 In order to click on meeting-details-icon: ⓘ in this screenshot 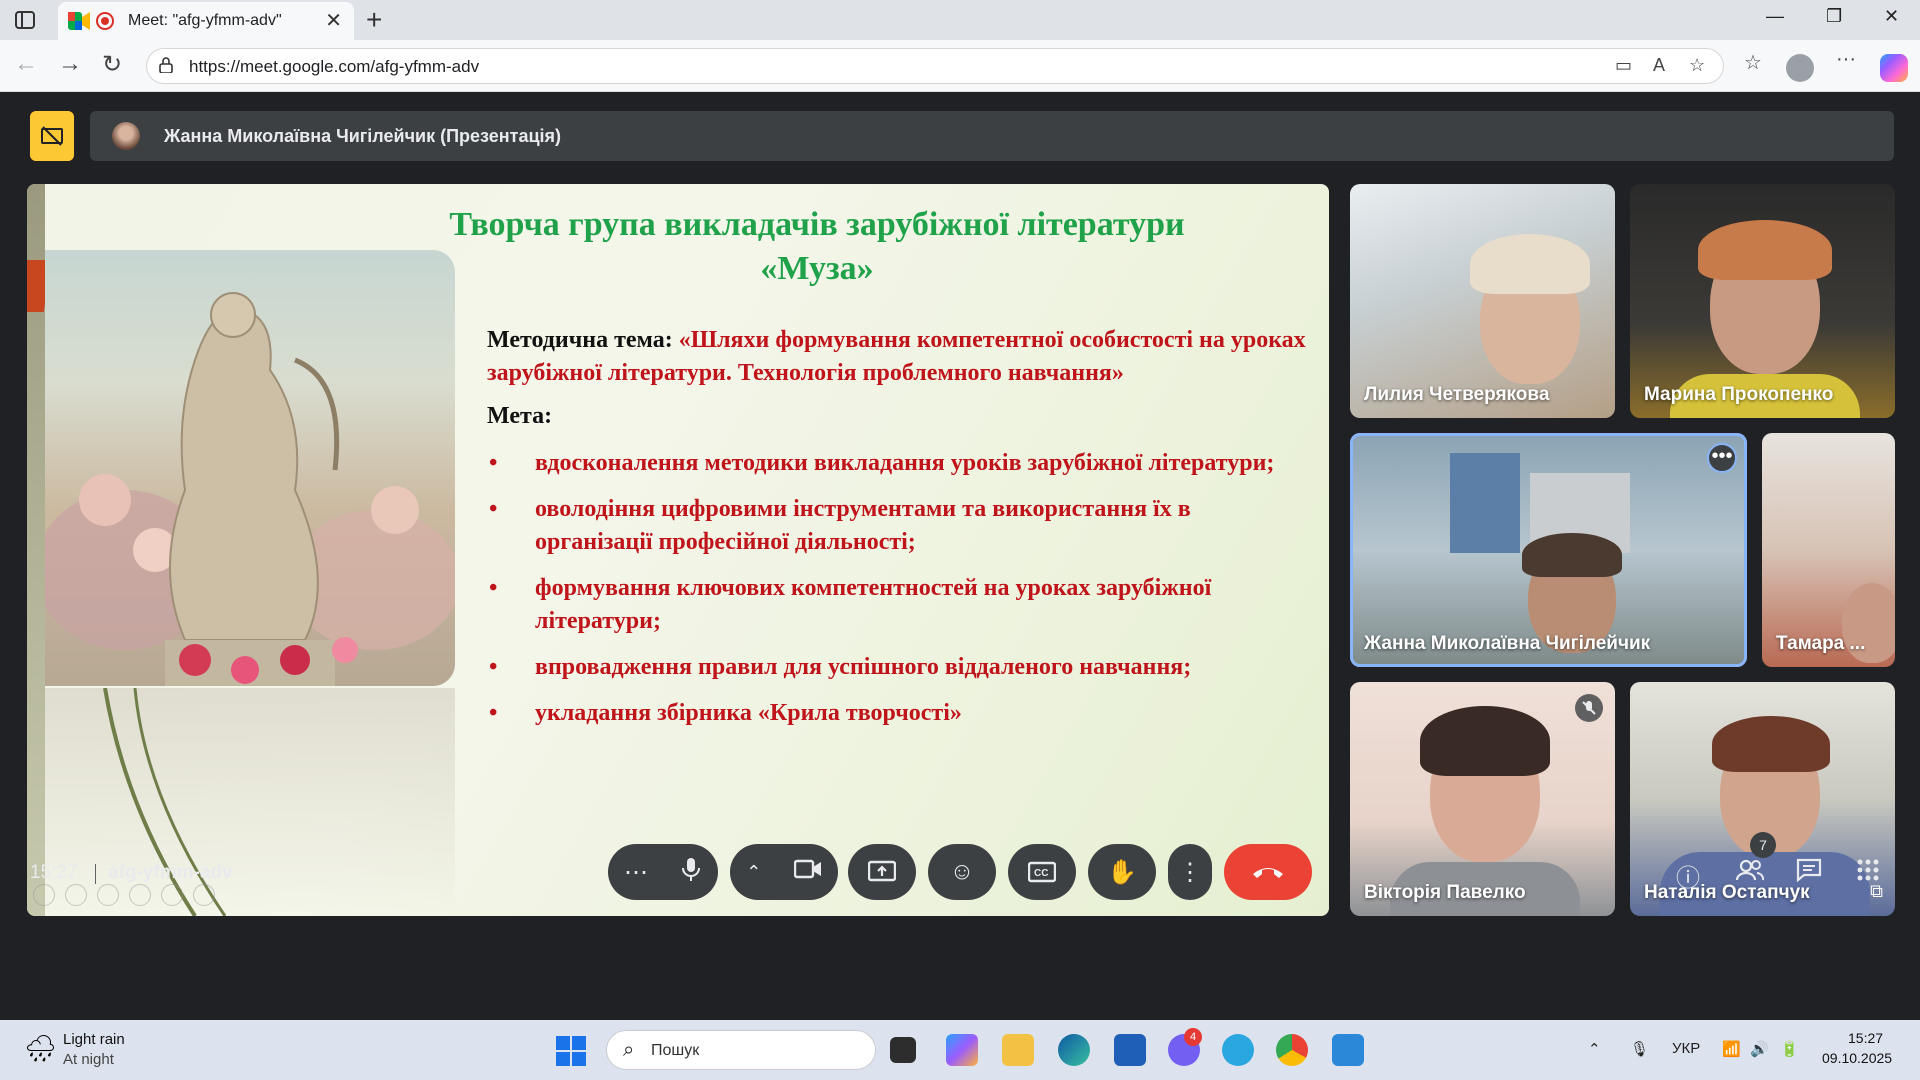, I will do `click(1688, 875)`.